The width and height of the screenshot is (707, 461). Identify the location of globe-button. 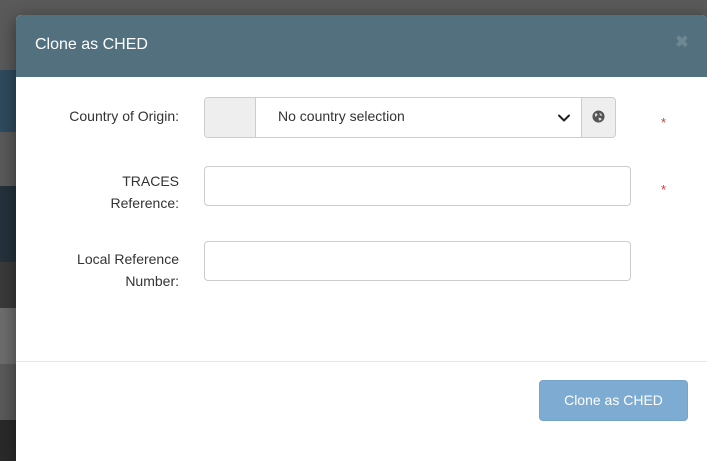
(598, 117).